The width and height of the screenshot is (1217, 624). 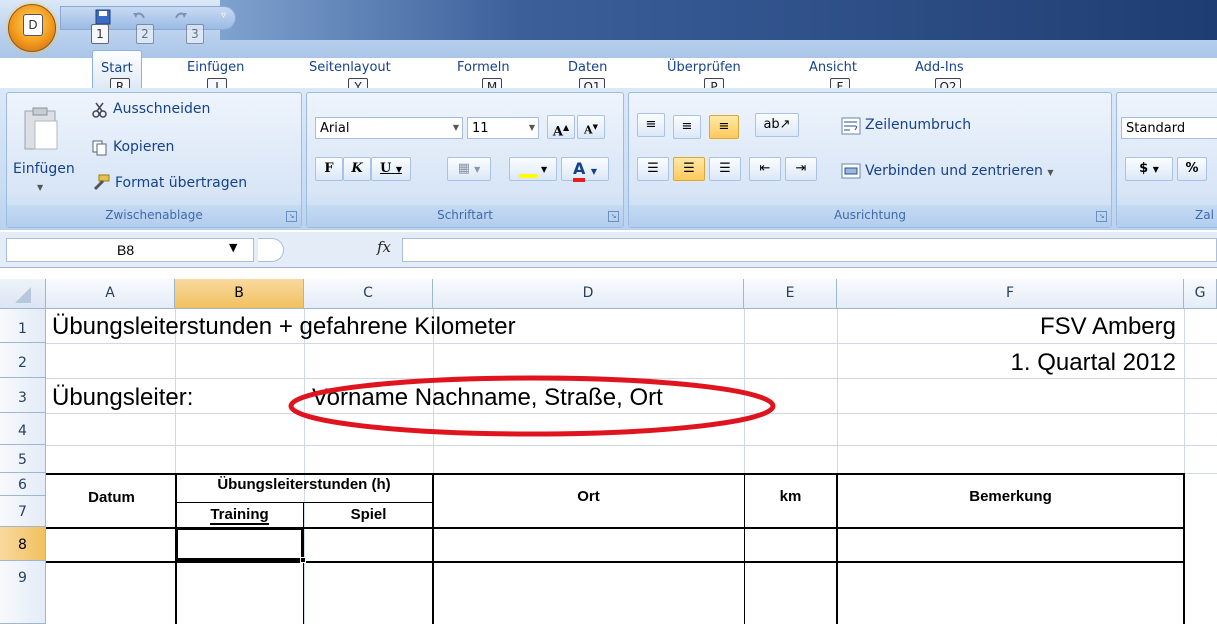 I want to click on increase-indent-icon: ⇥, so click(x=801, y=168).